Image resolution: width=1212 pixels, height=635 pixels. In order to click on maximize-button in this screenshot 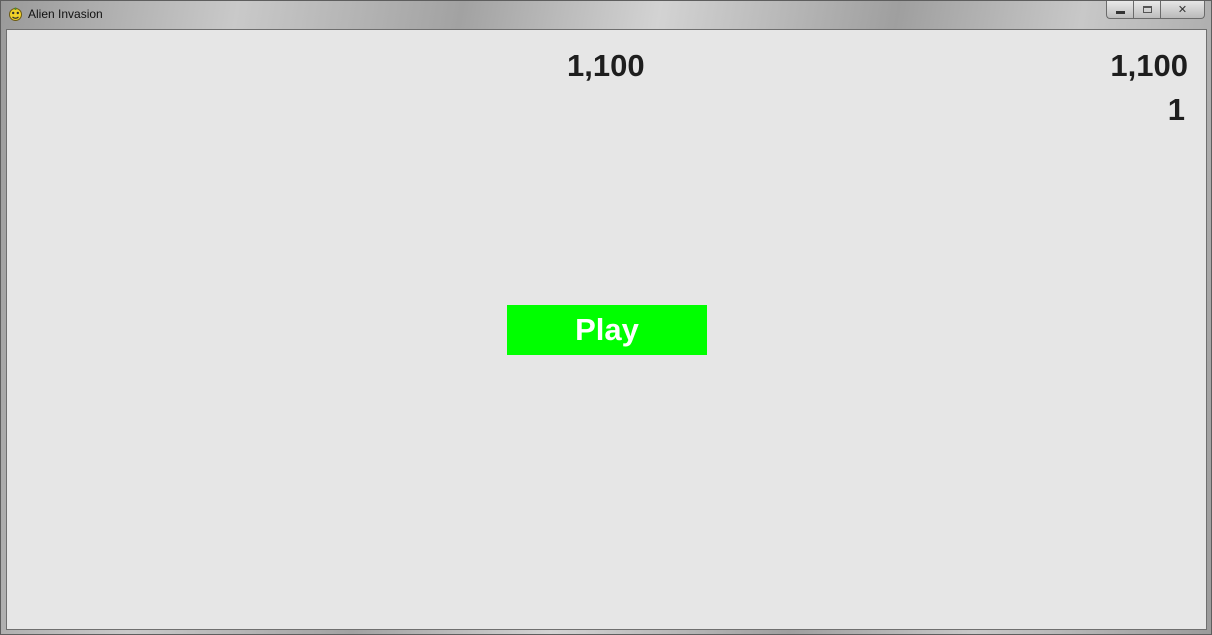, I will do `click(1146, 10)`.